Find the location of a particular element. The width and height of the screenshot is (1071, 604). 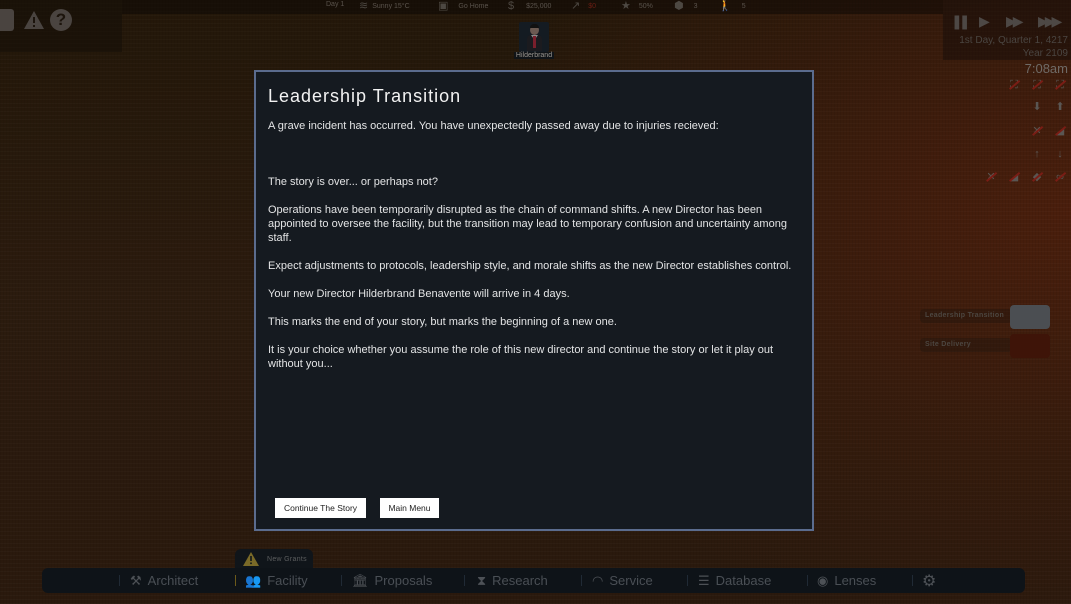

wind-icon: ≋ is located at coordinates (364, 6).